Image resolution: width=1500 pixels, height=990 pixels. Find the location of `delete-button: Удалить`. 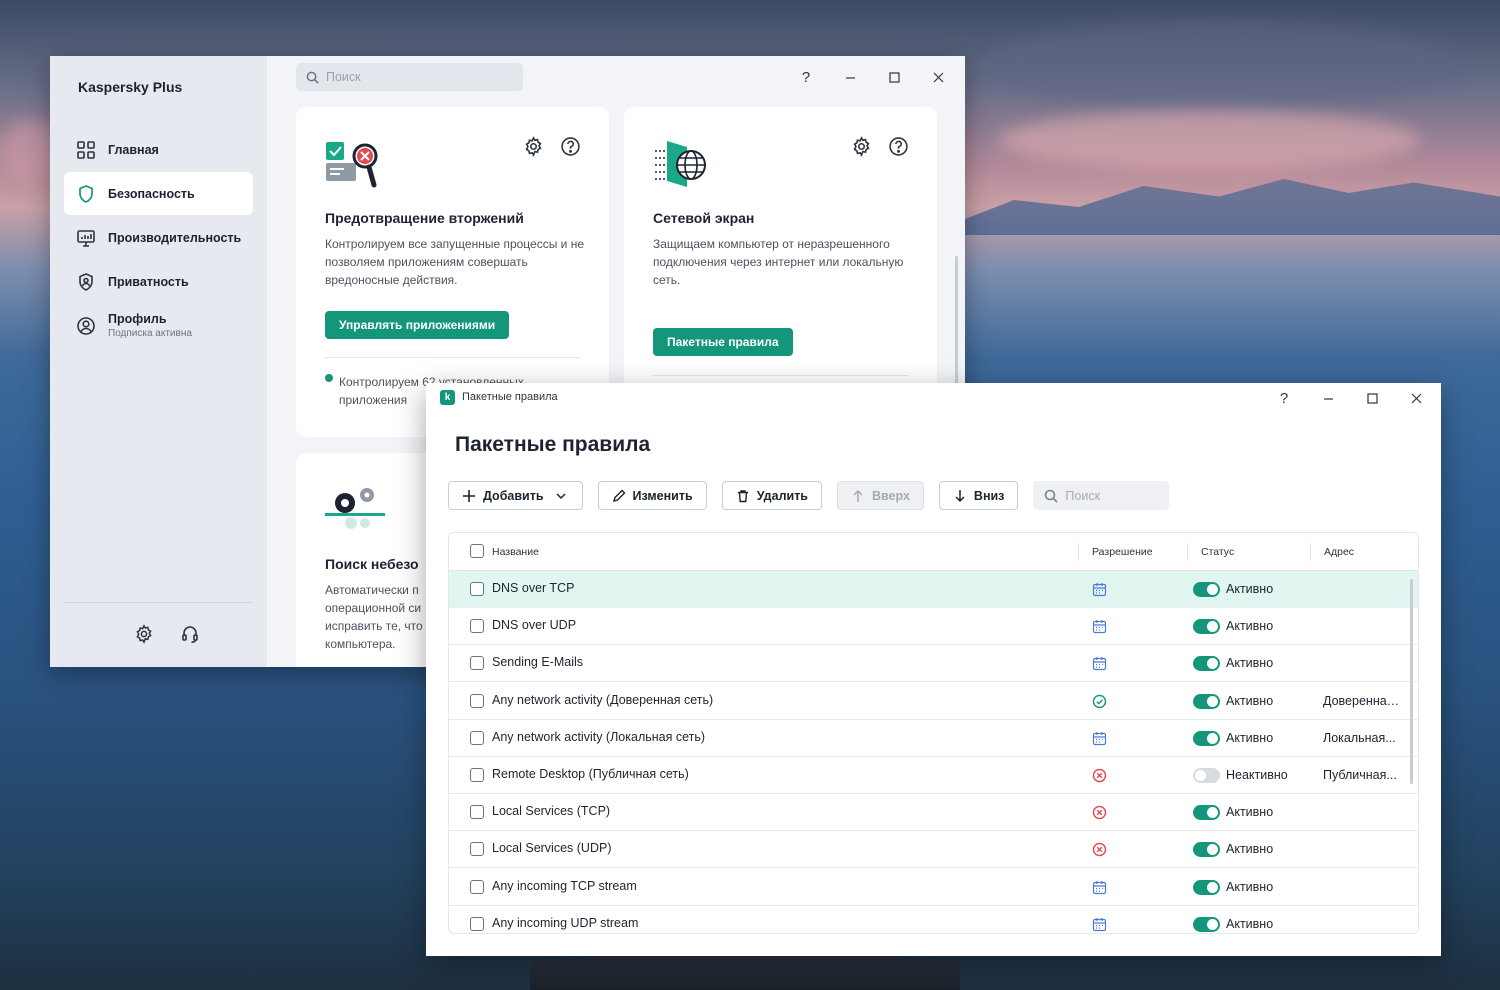

delete-button: Удалить is located at coordinates (771, 495).